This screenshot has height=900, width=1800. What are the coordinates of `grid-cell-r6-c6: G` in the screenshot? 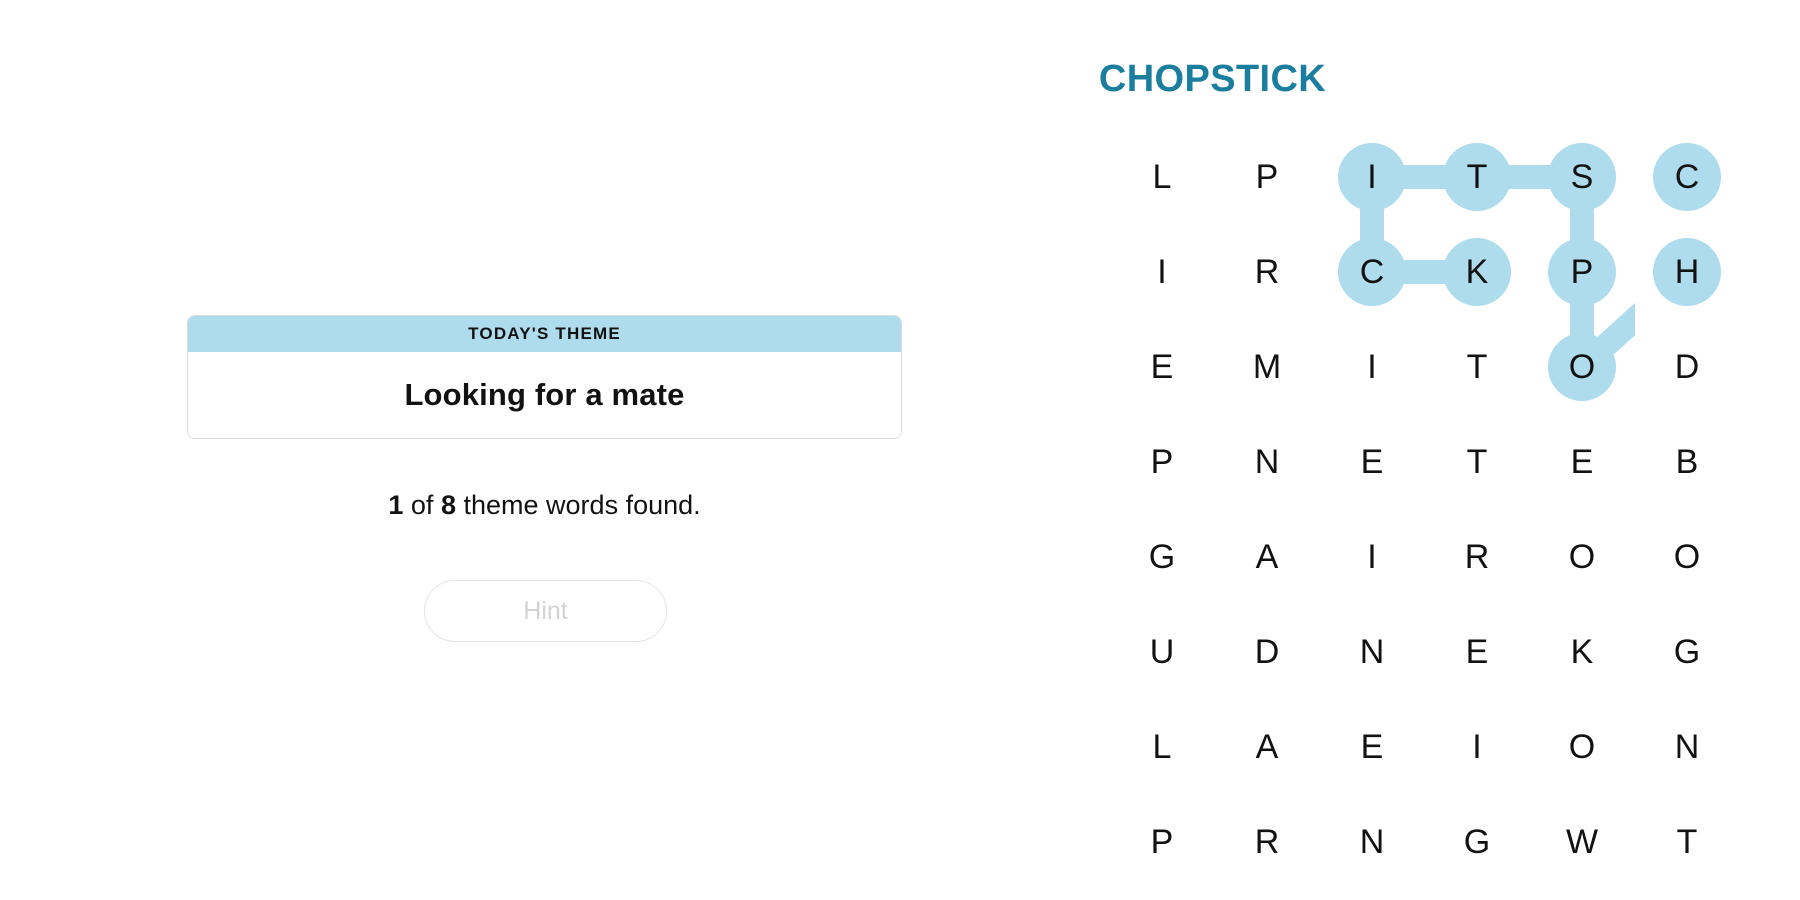 It's located at (1687, 652).